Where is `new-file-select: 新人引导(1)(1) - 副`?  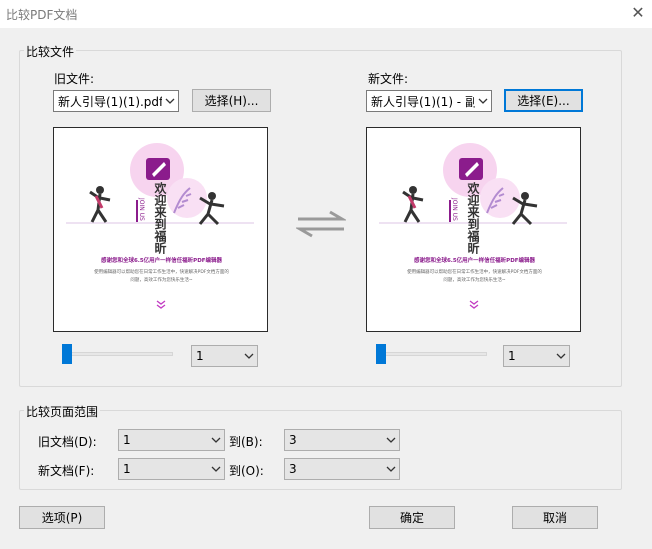 new-file-select: 新人引导(1)(1) - 副 is located at coordinates (429, 101).